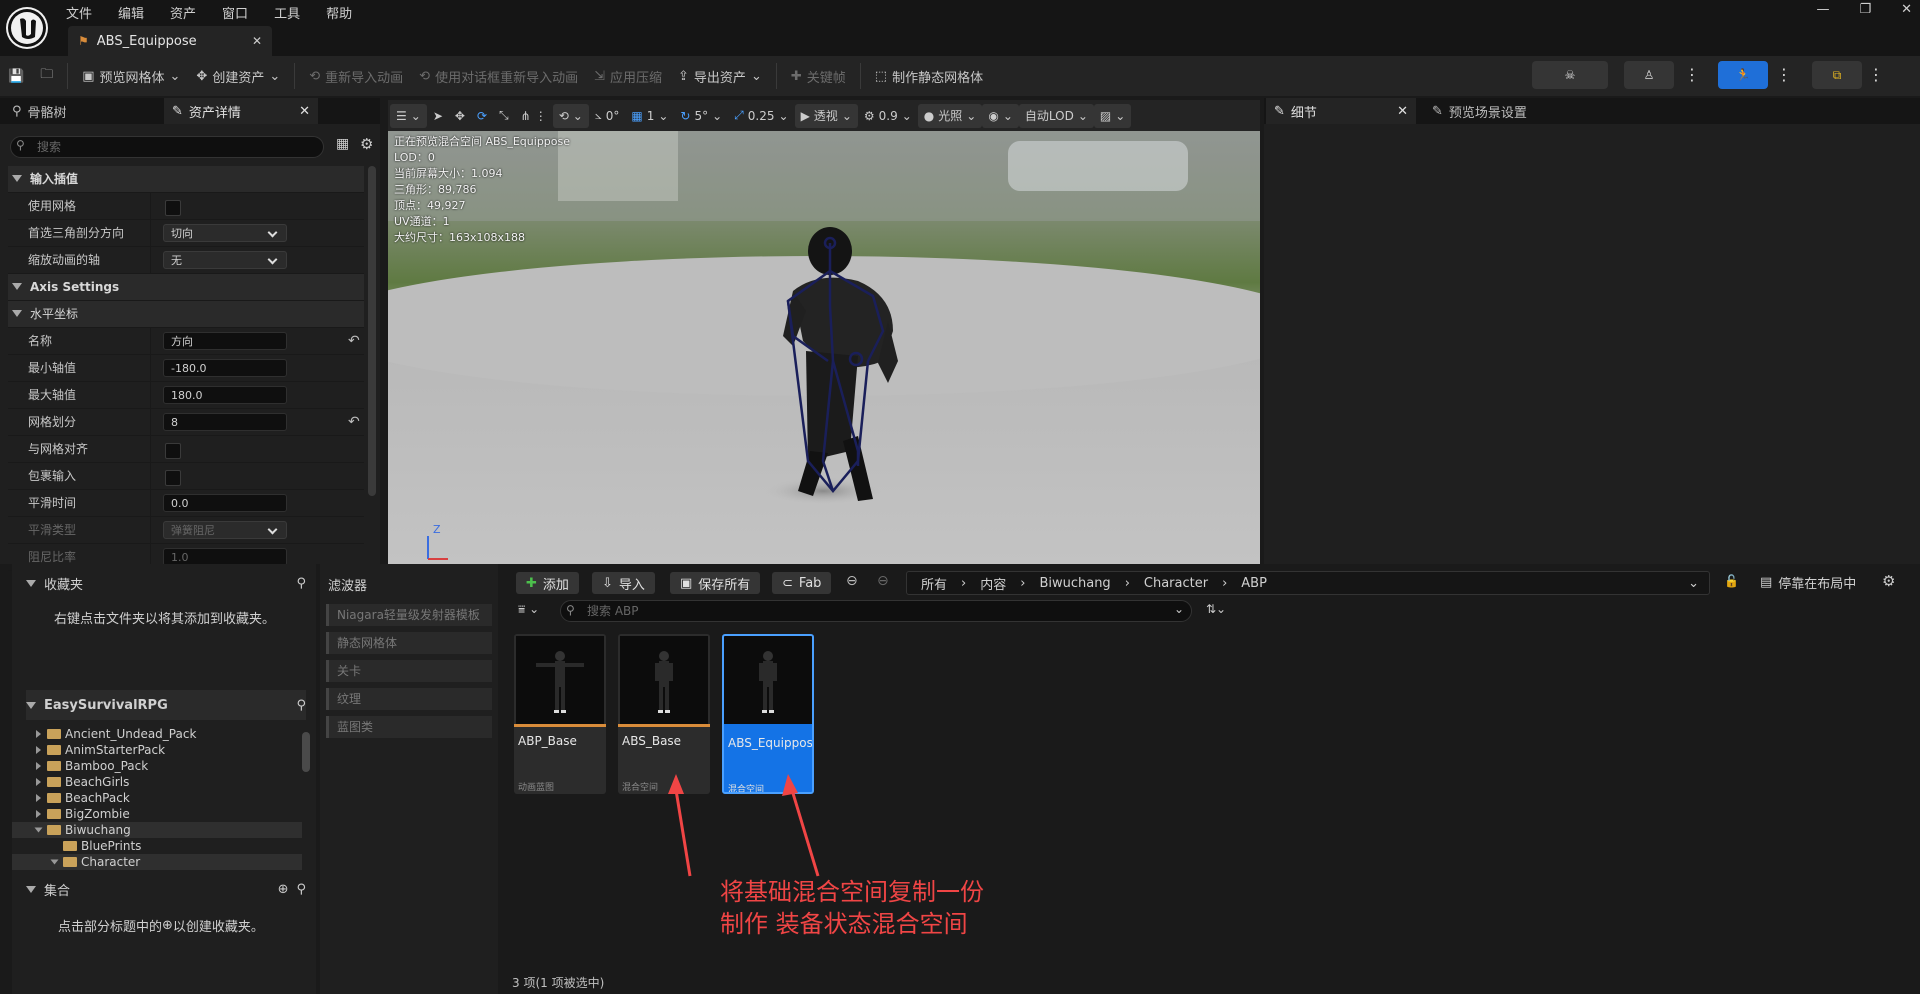  What do you see at coordinates (157, 766) in the screenshot?
I see `tree-folder: Bamboo_Pack` at bounding box center [157, 766].